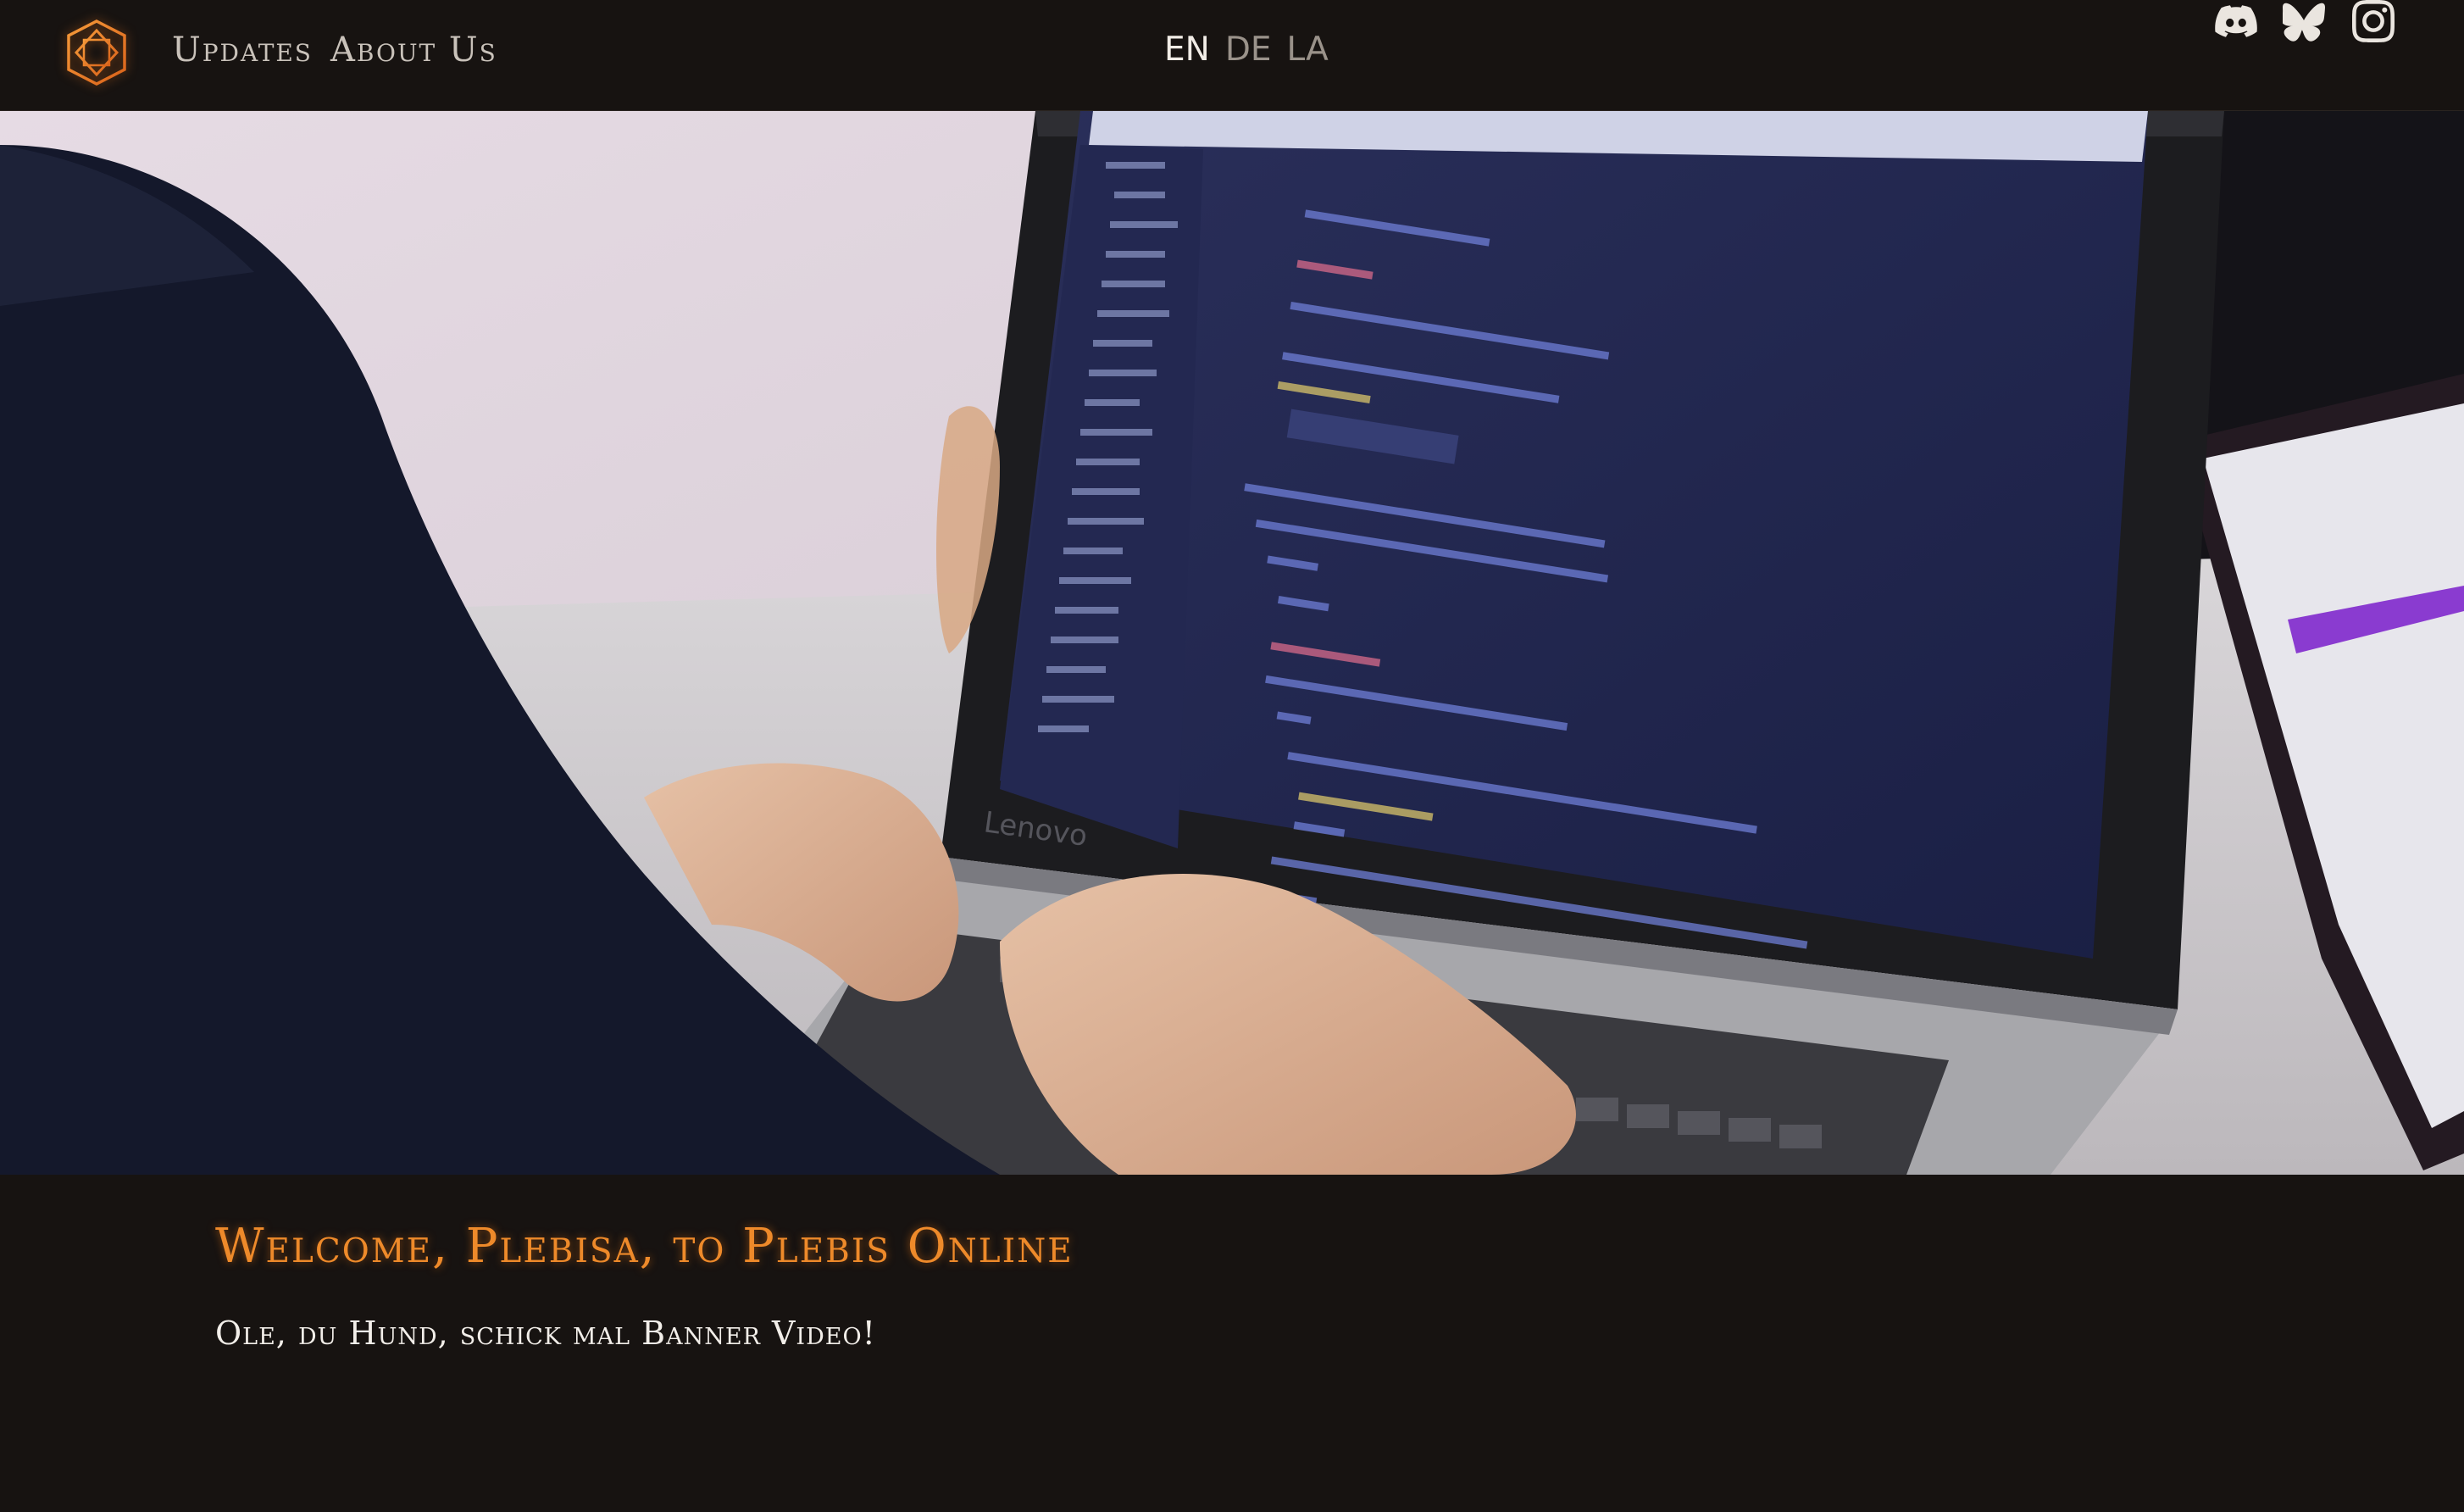 Image resolution: width=2464 pixels, height=1512 pixels. Describe the element at coordinates (1187, 50) in the screenshot. I see `language-en: EN` at that location.